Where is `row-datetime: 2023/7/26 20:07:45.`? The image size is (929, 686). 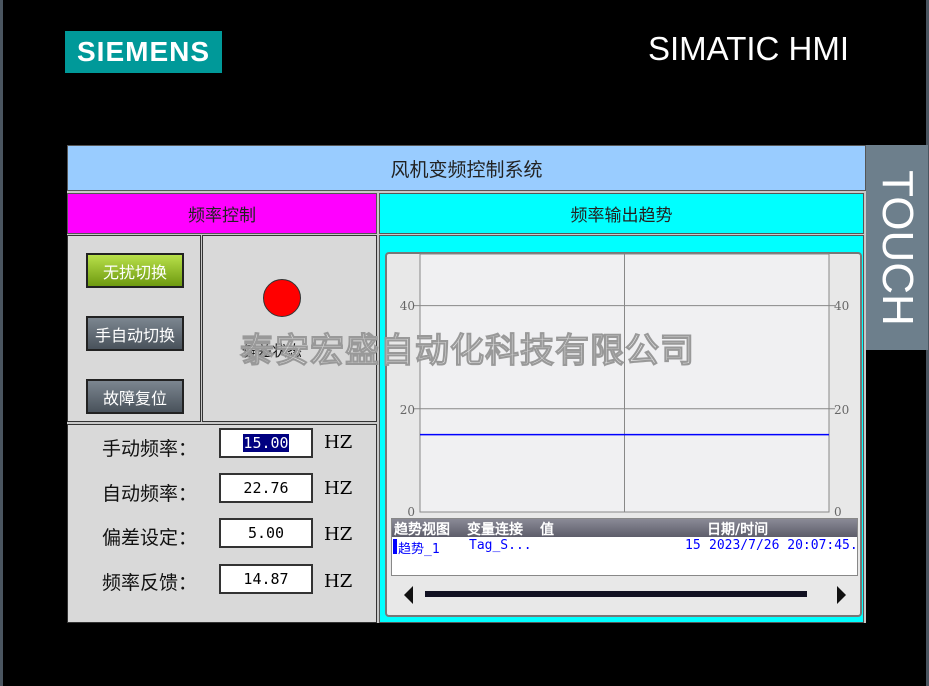
row-datetime: 2023/7/26 20:07:45. is located at coordinates (783, 545).